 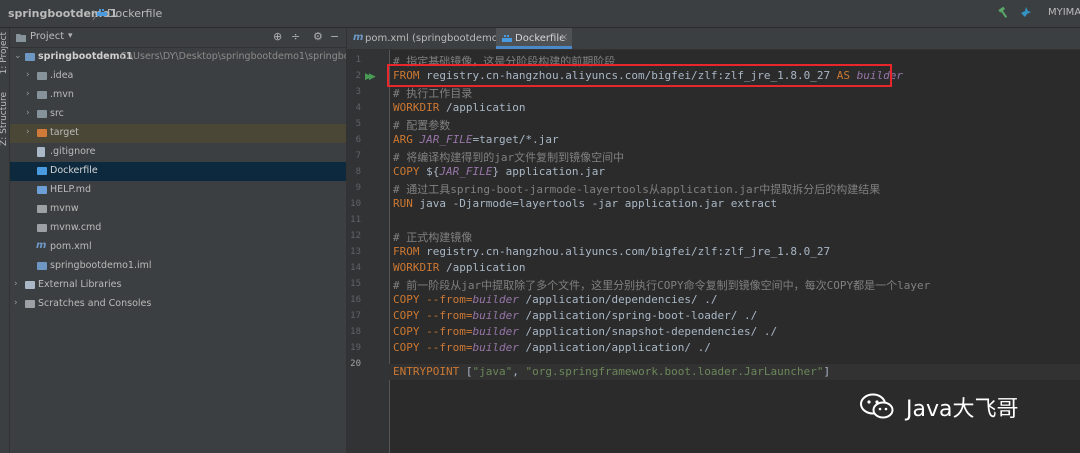 I want to click on comment: # 配置参数, so click(x=422, y=125).